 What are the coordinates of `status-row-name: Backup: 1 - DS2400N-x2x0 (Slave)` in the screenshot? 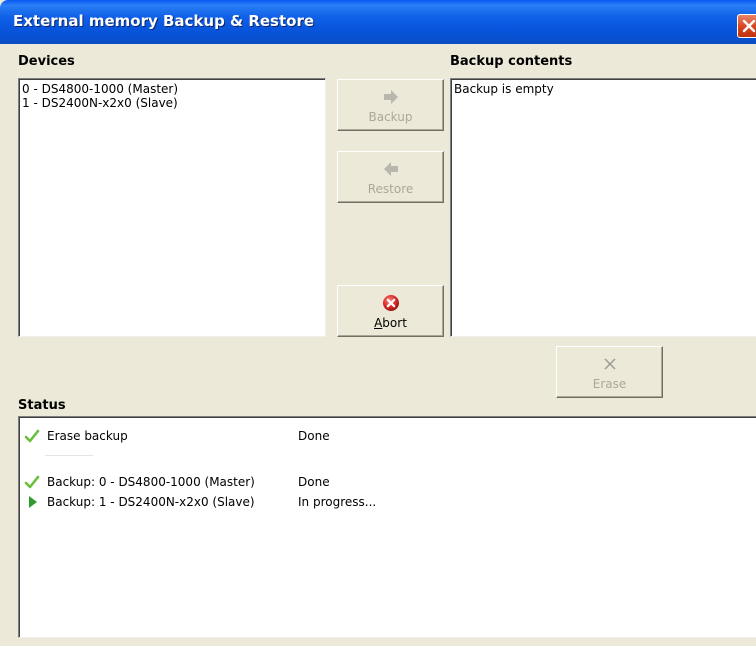 It's located at (151, 502).